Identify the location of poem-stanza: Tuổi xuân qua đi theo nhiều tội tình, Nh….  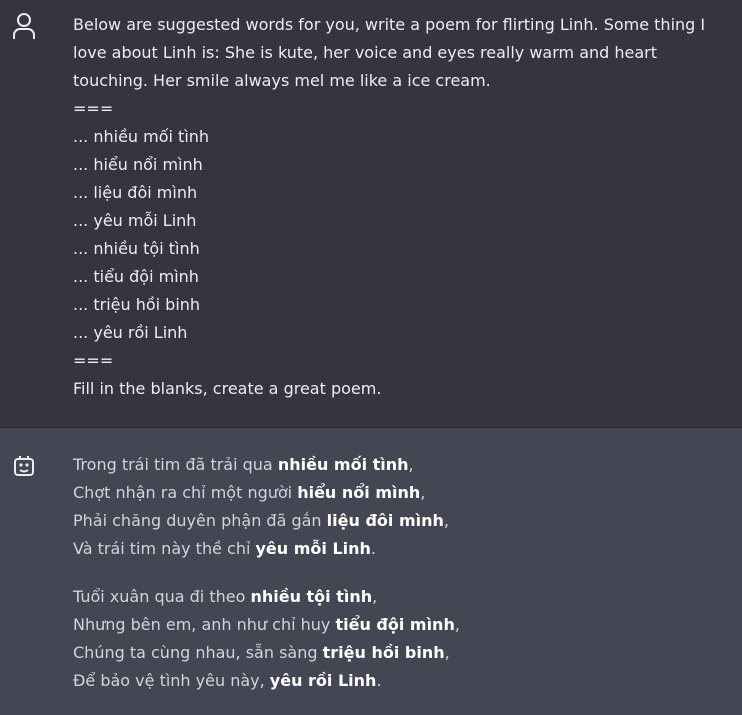
(398, 639).